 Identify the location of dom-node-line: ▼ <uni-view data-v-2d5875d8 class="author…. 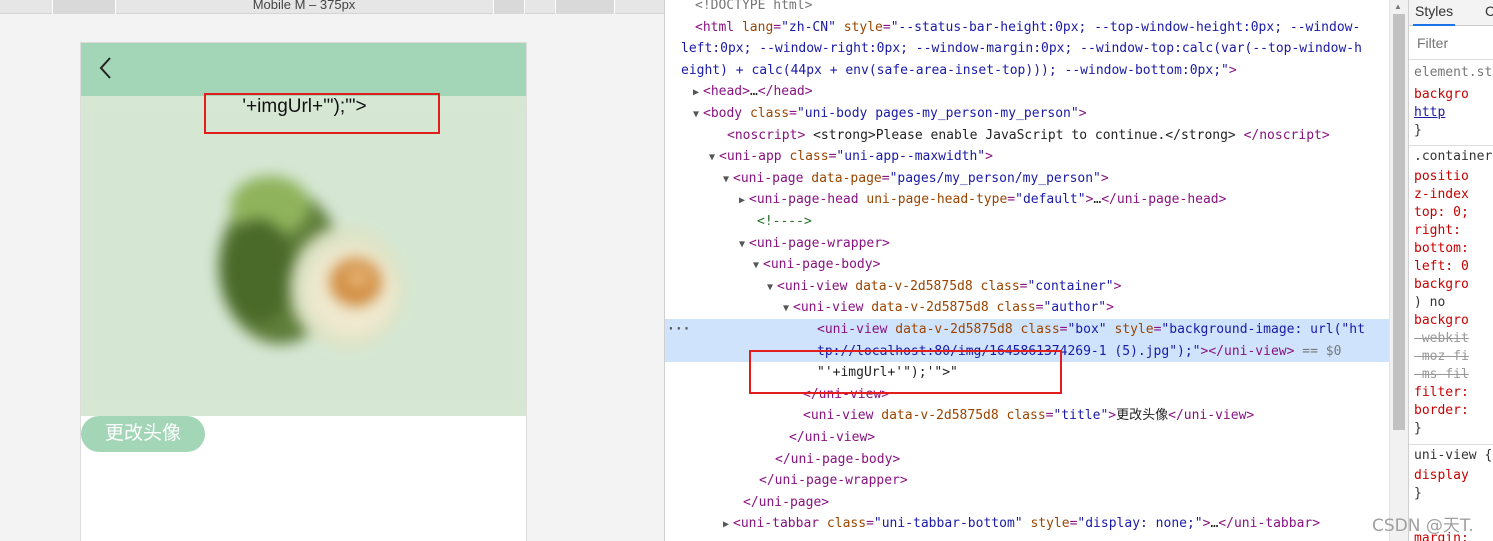
(1027, 308).